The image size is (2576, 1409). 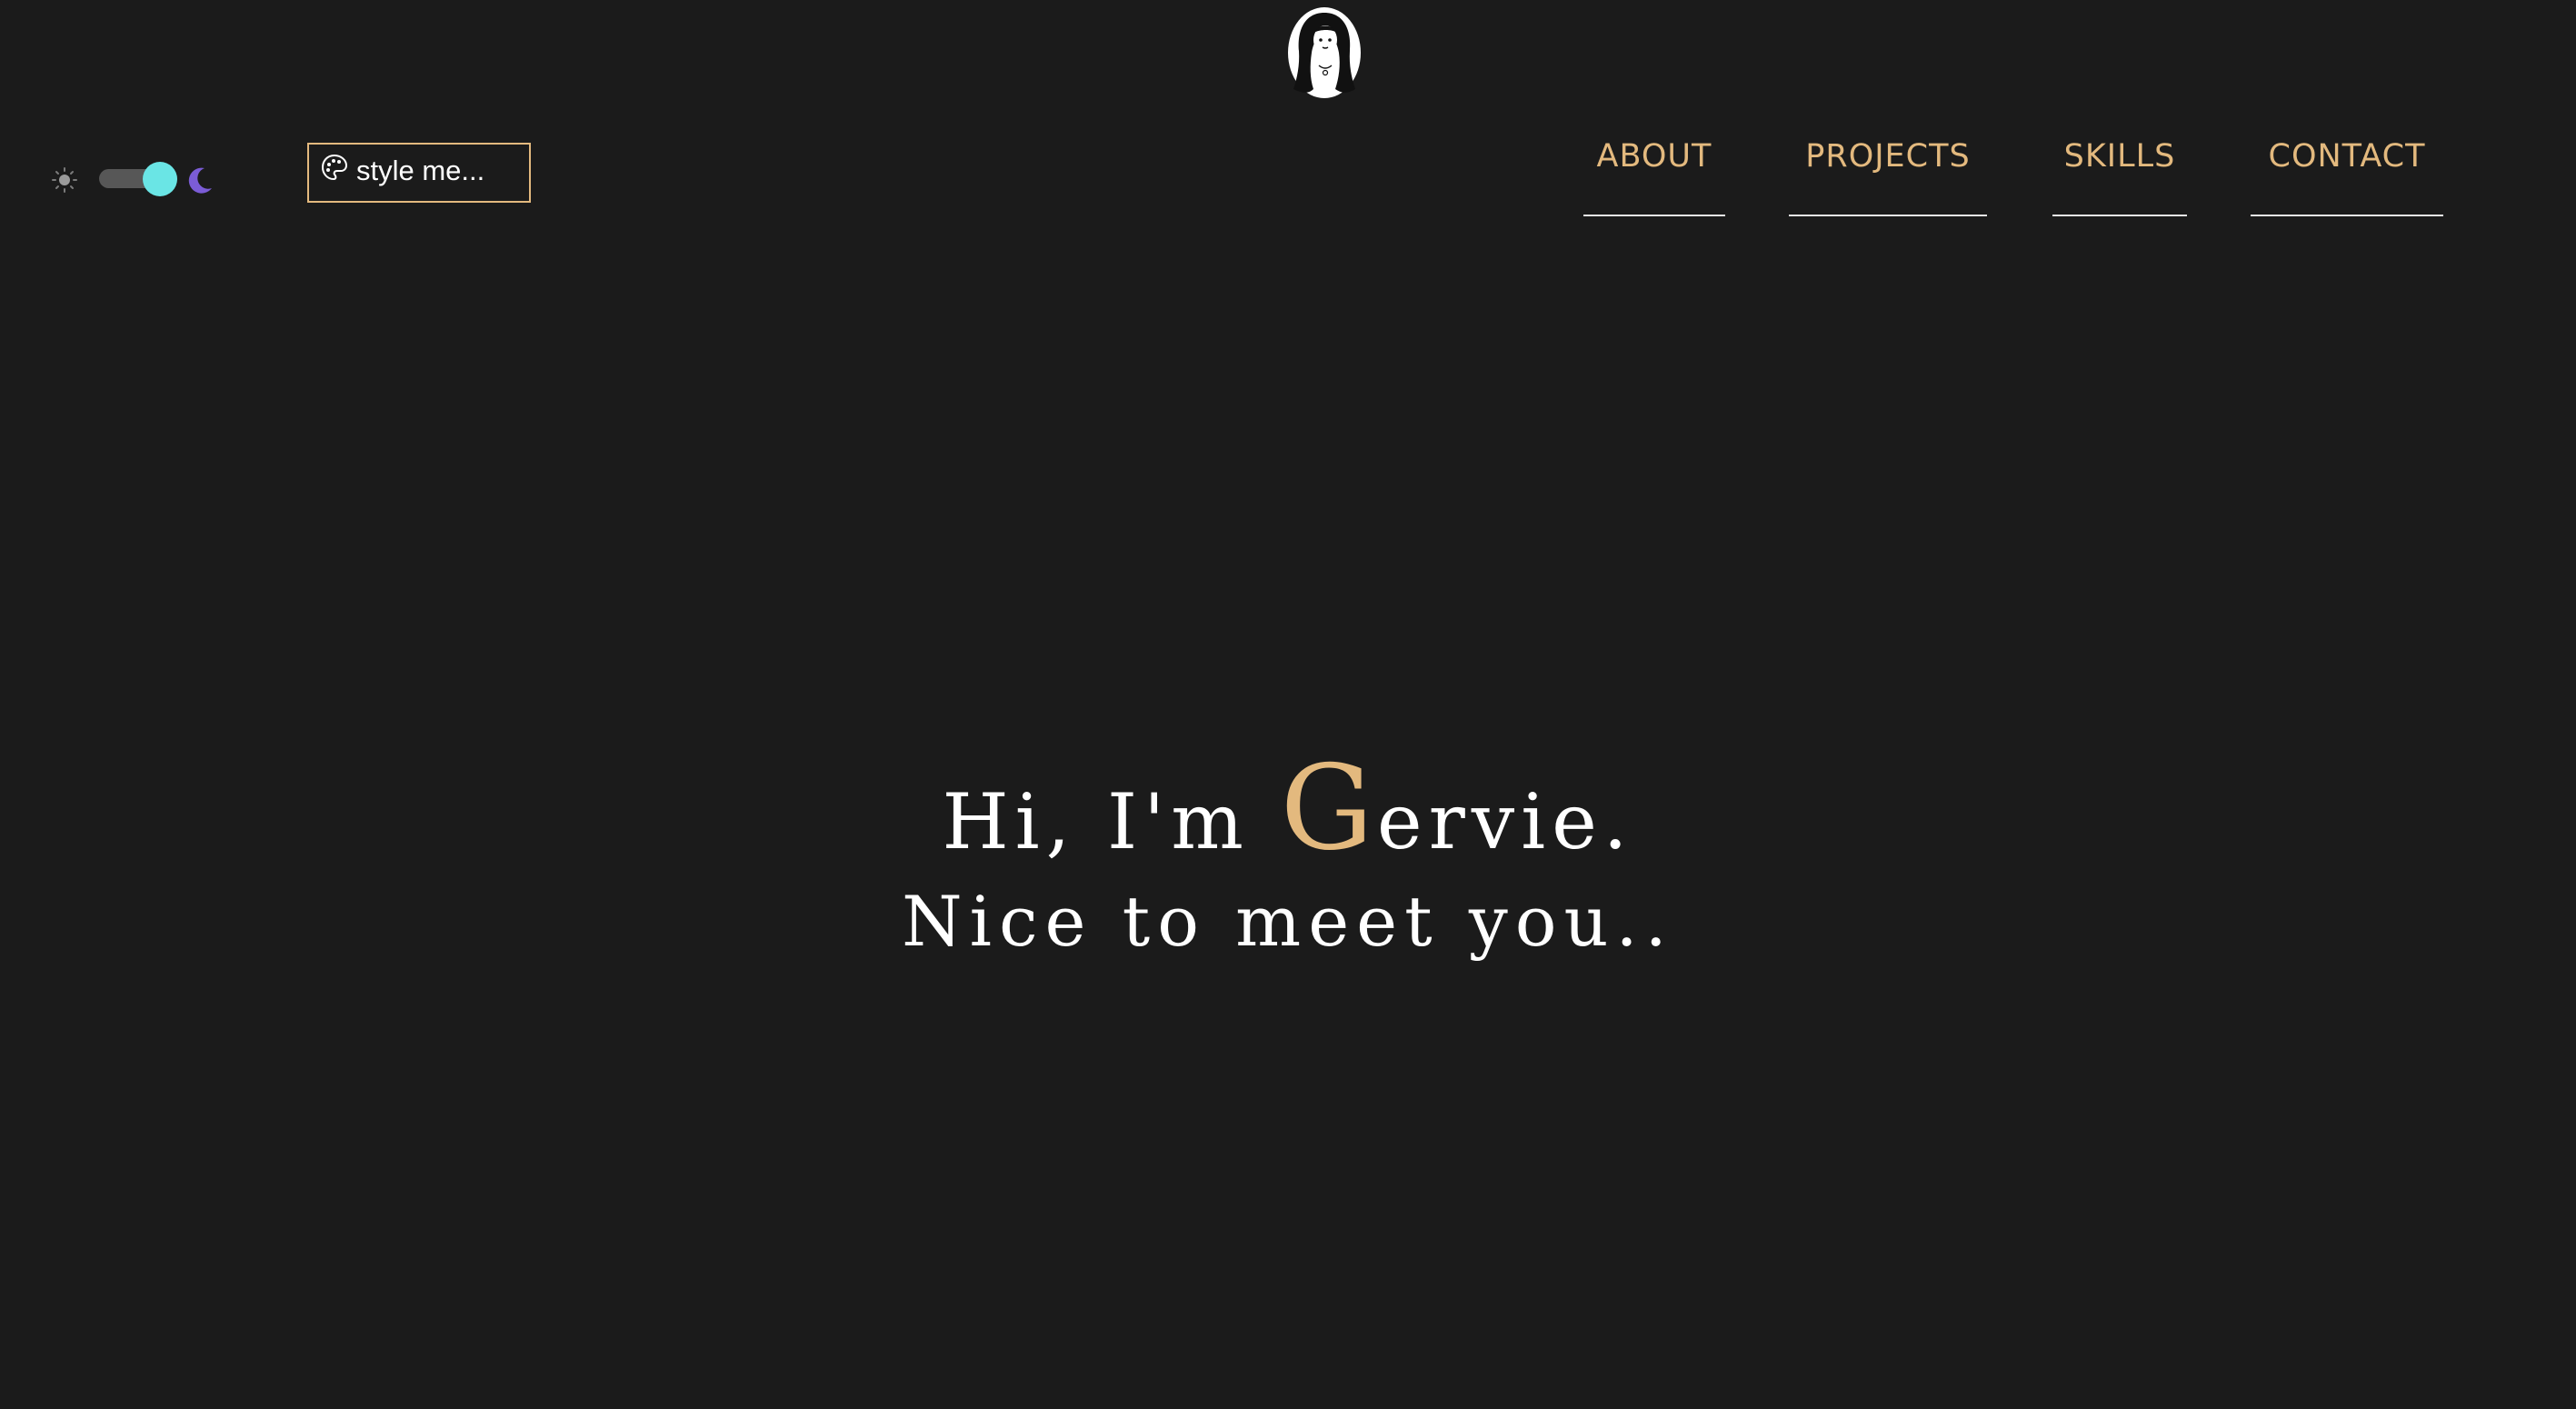 What do you see at coordinates (1505, 821) in the screenshot?
I see `name-rest: ervie.` at bounding box center [1505, 821].